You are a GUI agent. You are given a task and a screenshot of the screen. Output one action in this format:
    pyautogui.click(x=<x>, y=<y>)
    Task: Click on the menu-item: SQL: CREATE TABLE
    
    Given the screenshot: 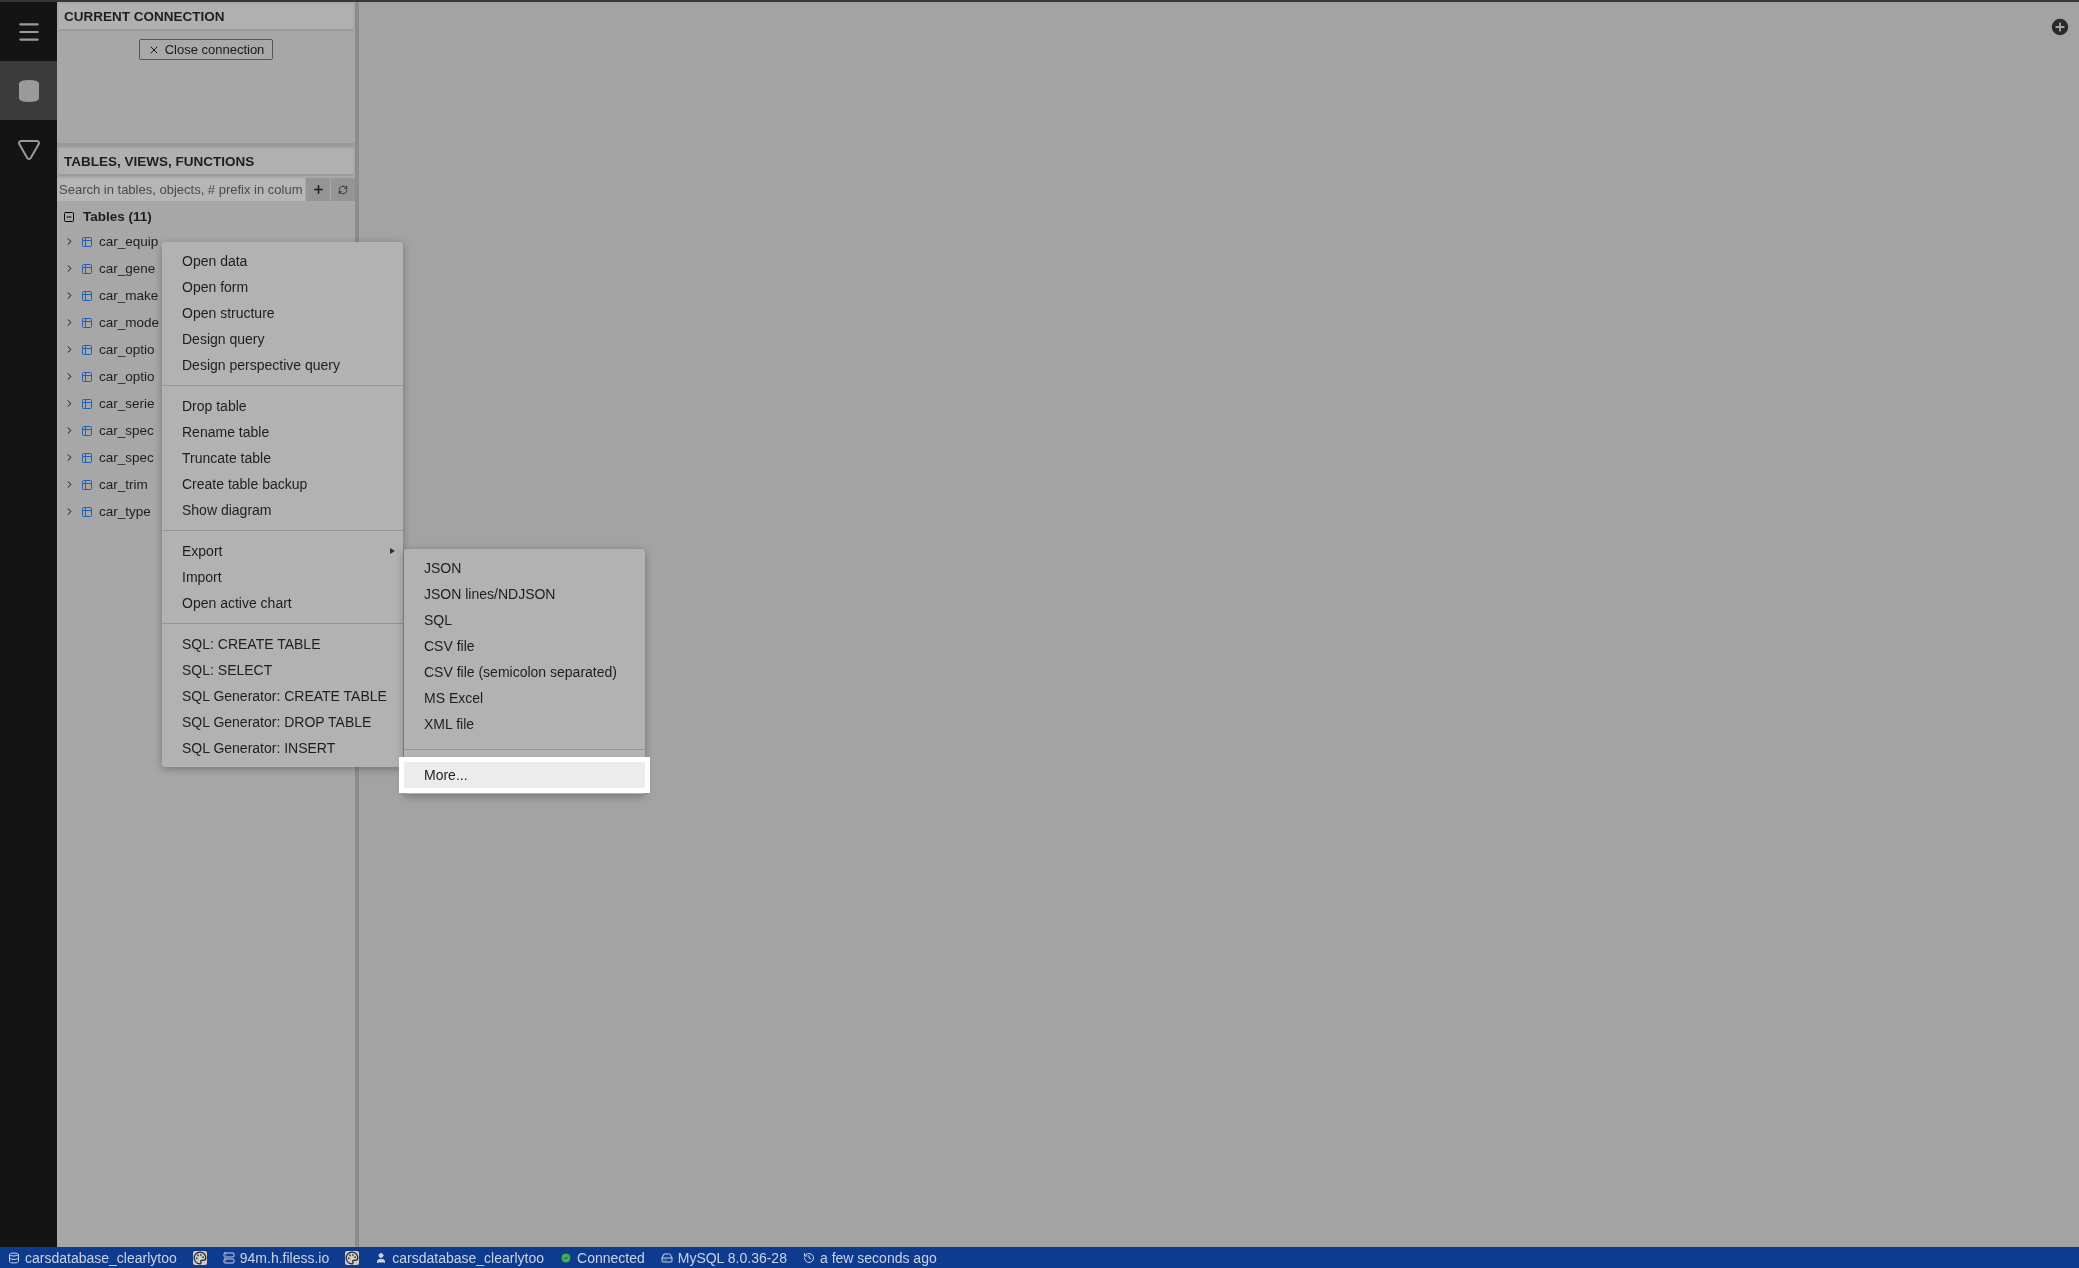 What is the action you would take?
    pyautogui.click(x=282, y=644)
    